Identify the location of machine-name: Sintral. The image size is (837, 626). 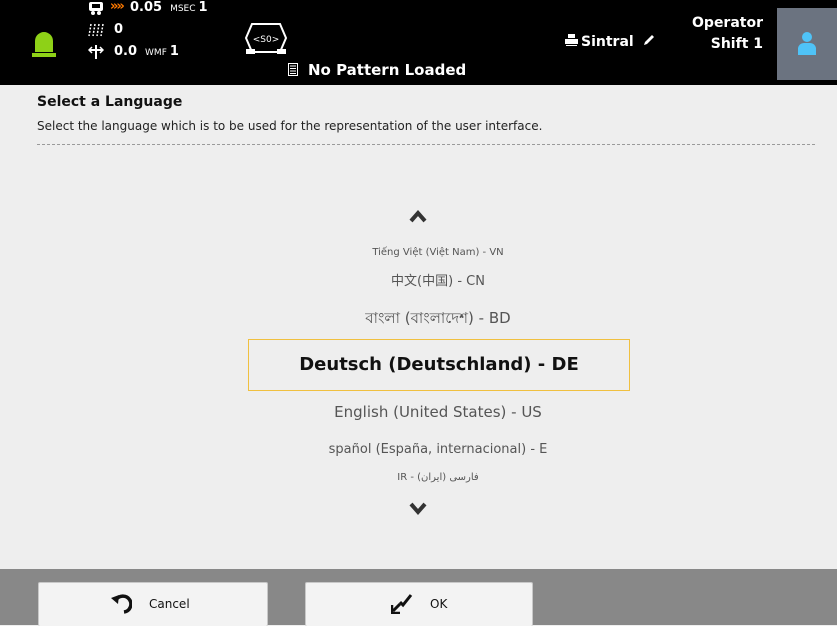
(607, 42).